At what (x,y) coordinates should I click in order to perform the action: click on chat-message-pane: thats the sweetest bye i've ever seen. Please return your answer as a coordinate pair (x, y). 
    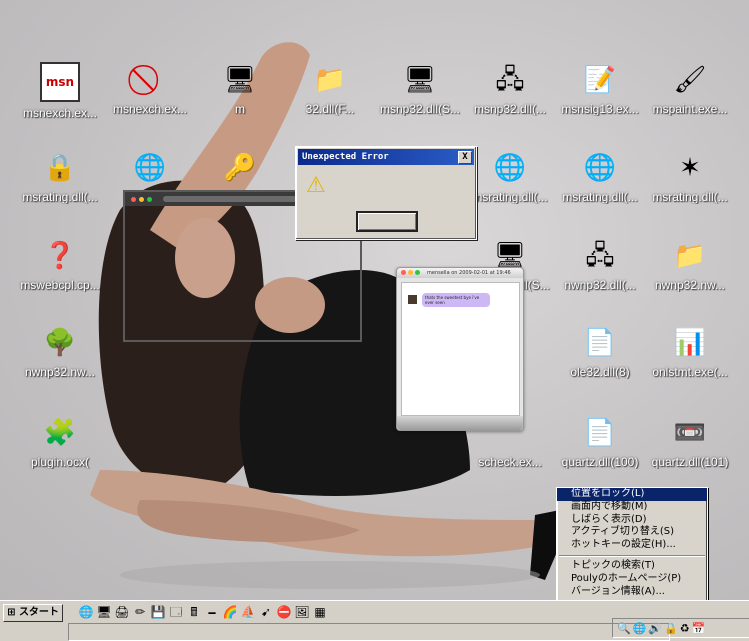
    Looking at the image, I should click on (460, 349).